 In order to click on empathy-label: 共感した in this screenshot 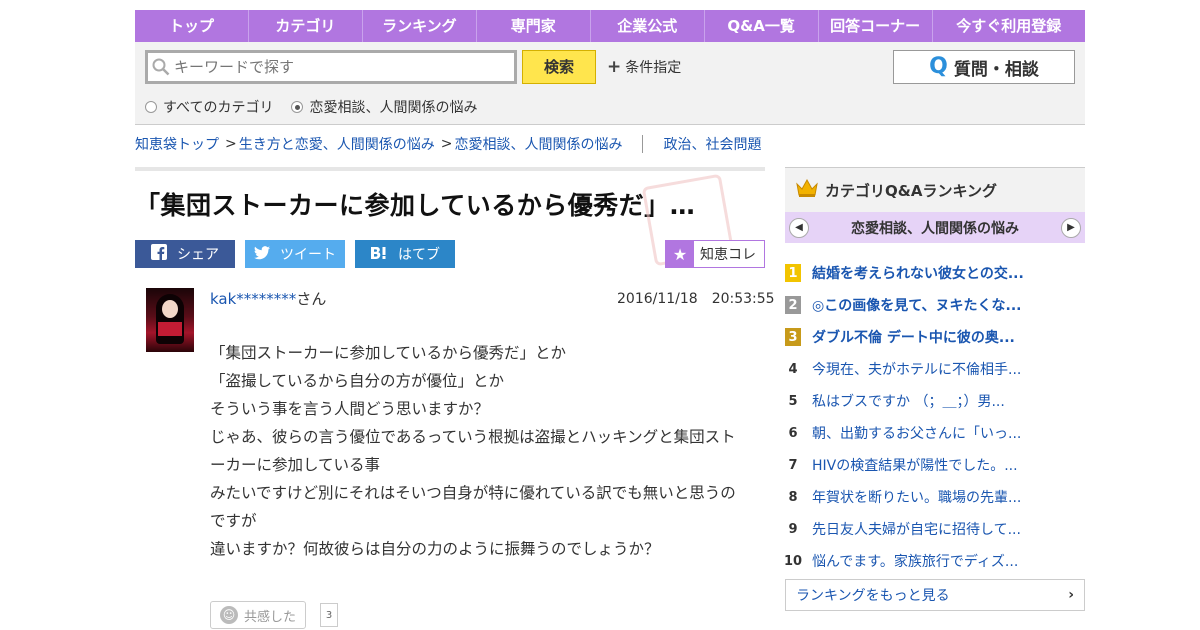, I will do `click(269, 617)`.